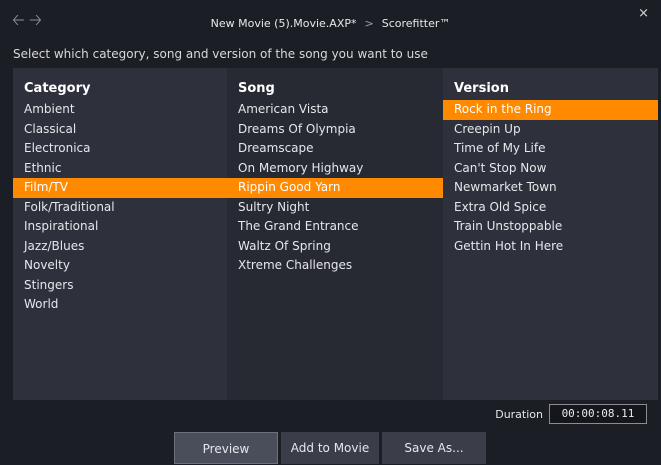  I want to click on duration-label: Duration, so click(519, 414).